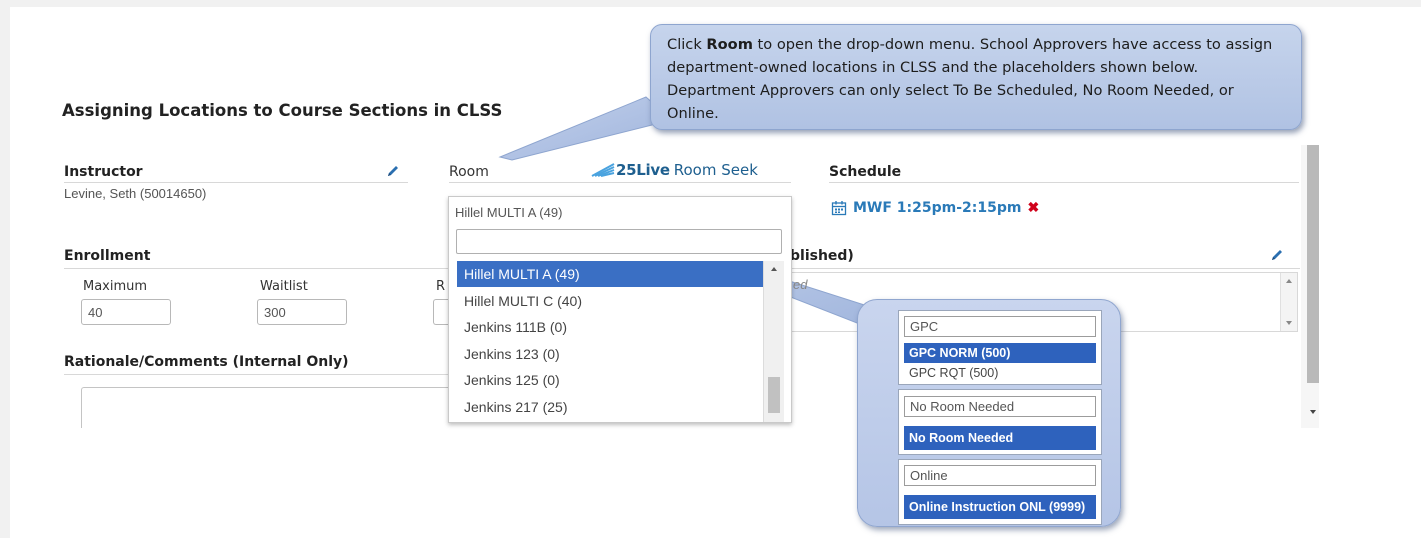 The height and width of the screenshot is (538, 1421). Describe the element at coordinates (103, 172) in the screenshot. I see `instructor-label: Instructor` at that location.